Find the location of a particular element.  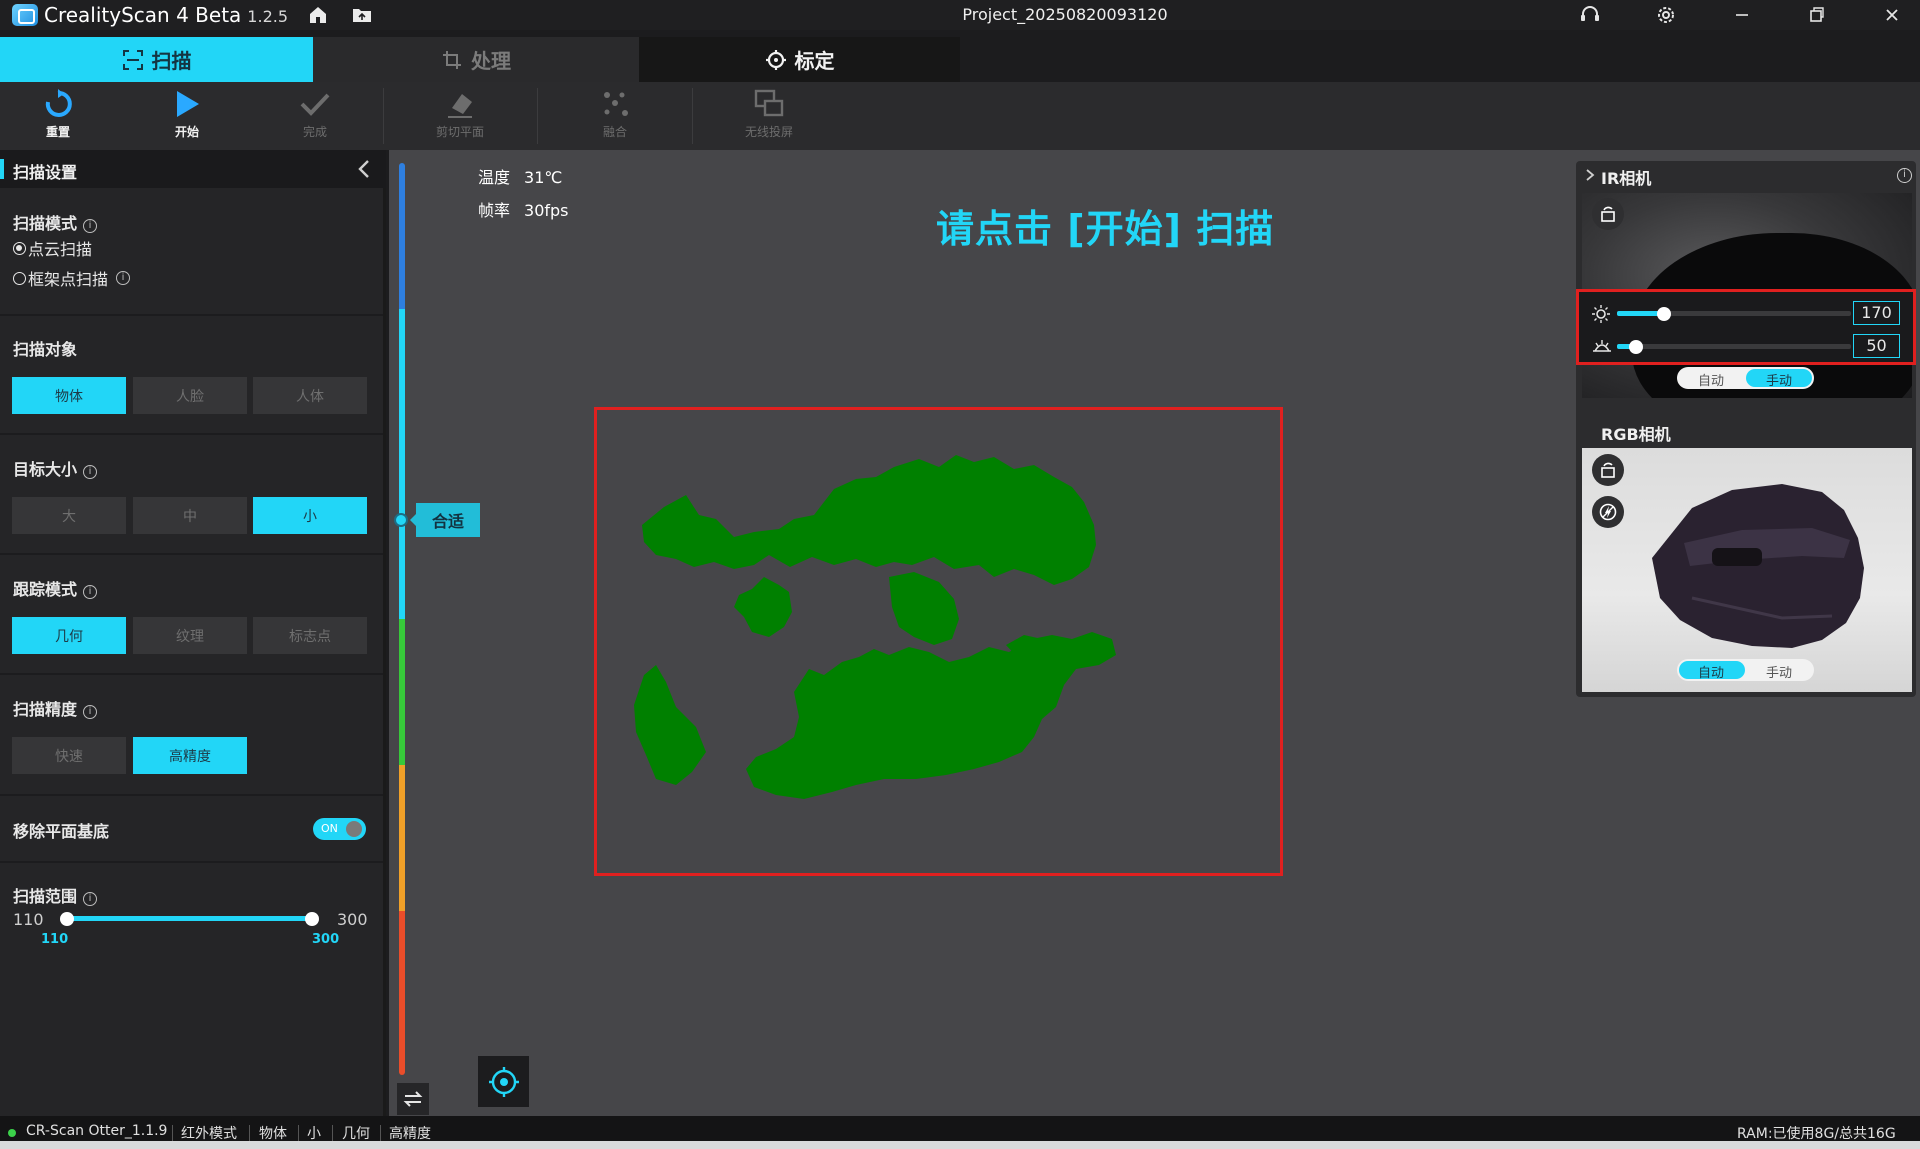

target-locate-icon is located at coordinates (503, 1081).